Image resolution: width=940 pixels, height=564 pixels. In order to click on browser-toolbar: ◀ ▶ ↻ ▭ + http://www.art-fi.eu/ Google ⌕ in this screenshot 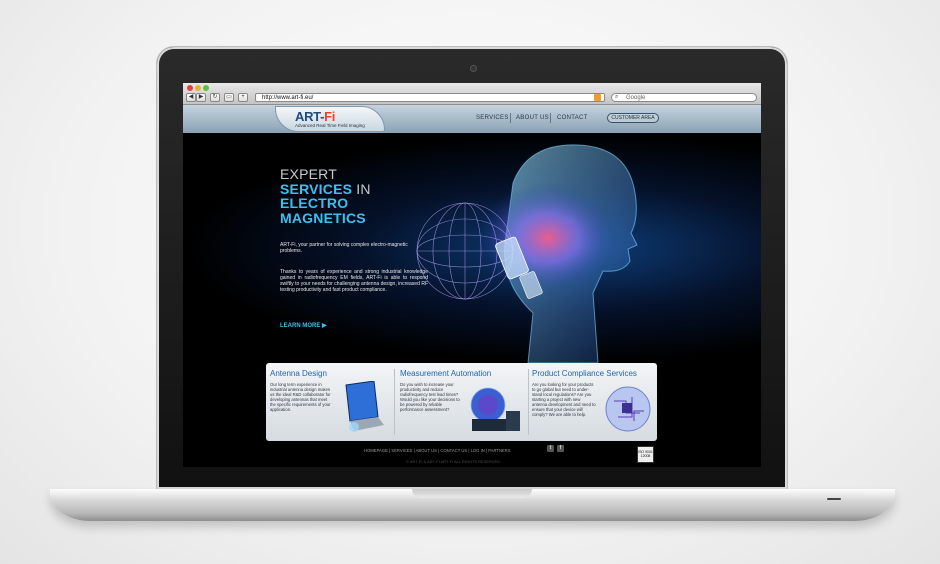, I will do `click(472, 94)`.